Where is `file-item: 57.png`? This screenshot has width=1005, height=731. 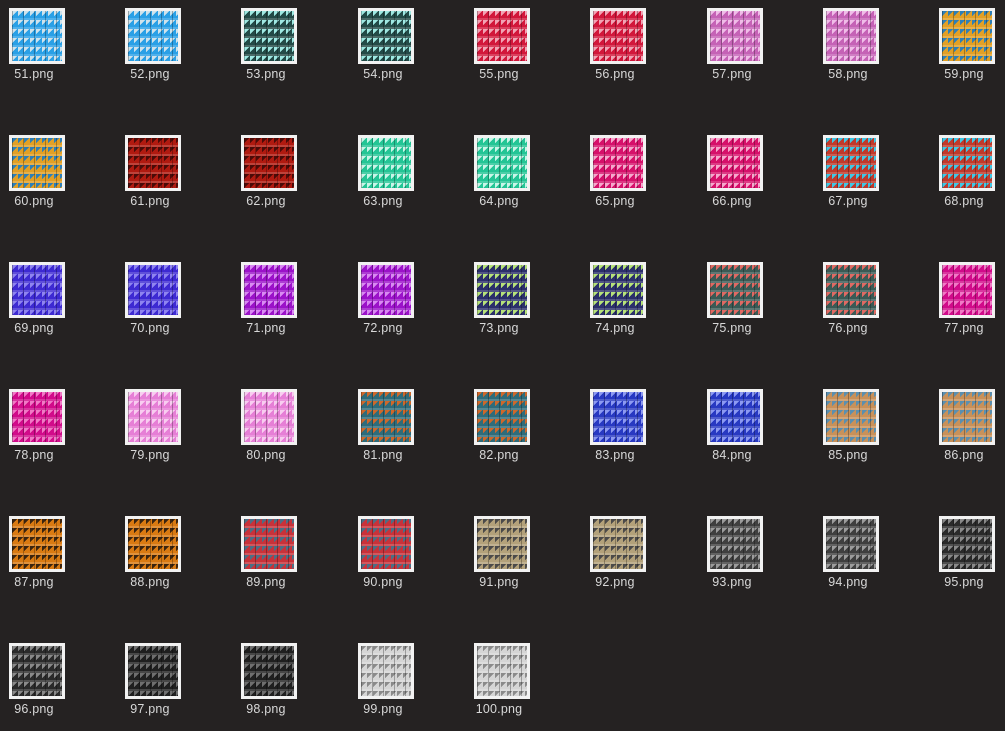
file-item: 57.png is located at coordinates (734, 55).